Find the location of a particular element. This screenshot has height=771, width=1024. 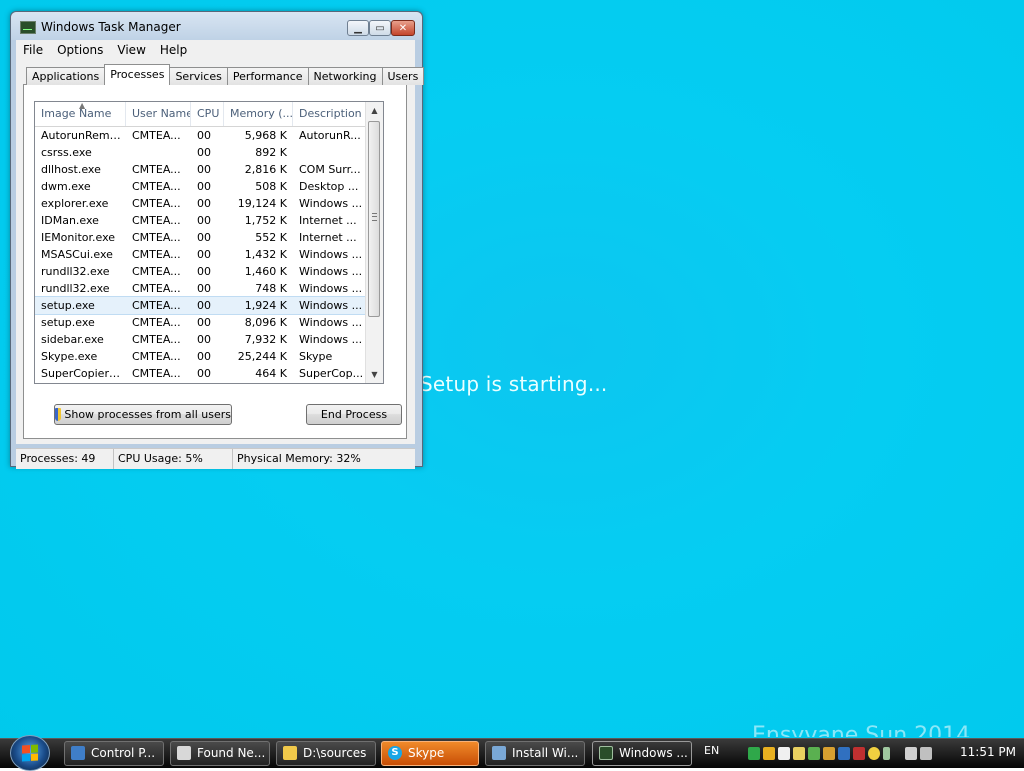

taskbar-item-sources-folder: D:\sources is located at coordinates (326, 753).